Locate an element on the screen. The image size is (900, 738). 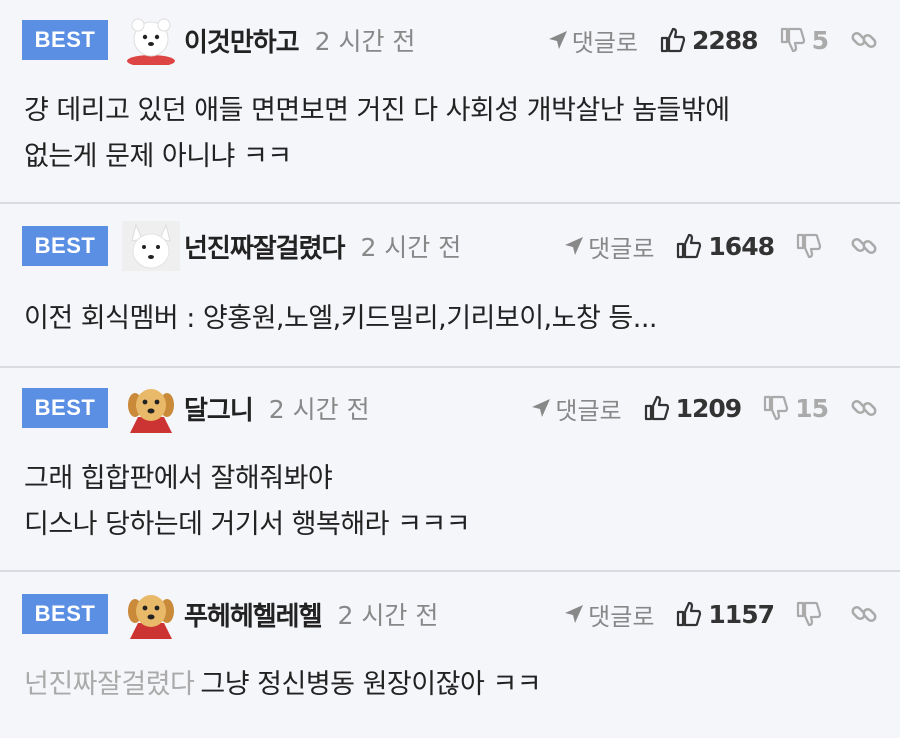
comment-line: 넌진짜잘걸렸다 그냥 정신병동 원장이잖아 ㅋㅋ is located at coordinates (450, 685).